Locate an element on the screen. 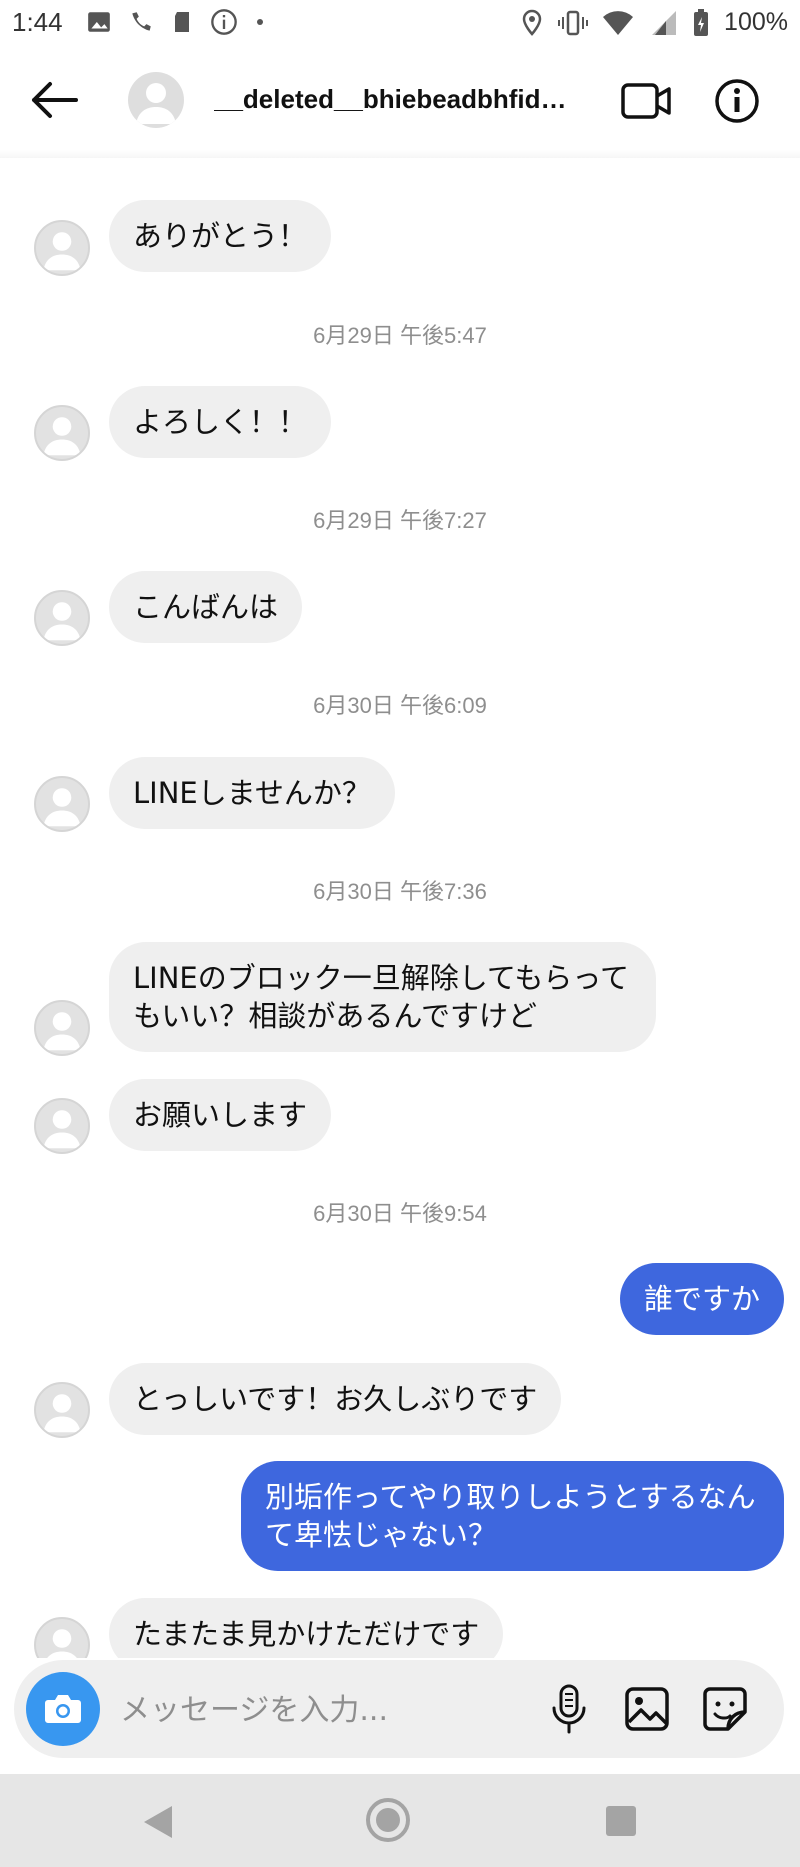  header-avatar is located at coordinates (156, 100).